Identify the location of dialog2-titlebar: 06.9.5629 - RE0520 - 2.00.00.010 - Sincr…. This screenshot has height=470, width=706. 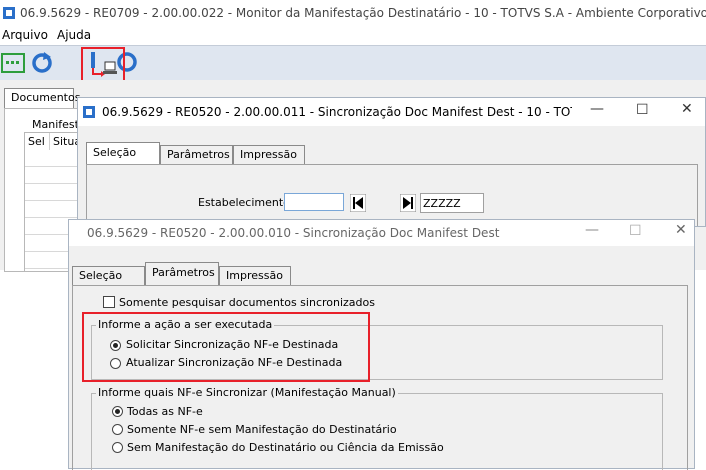
(381, 233).